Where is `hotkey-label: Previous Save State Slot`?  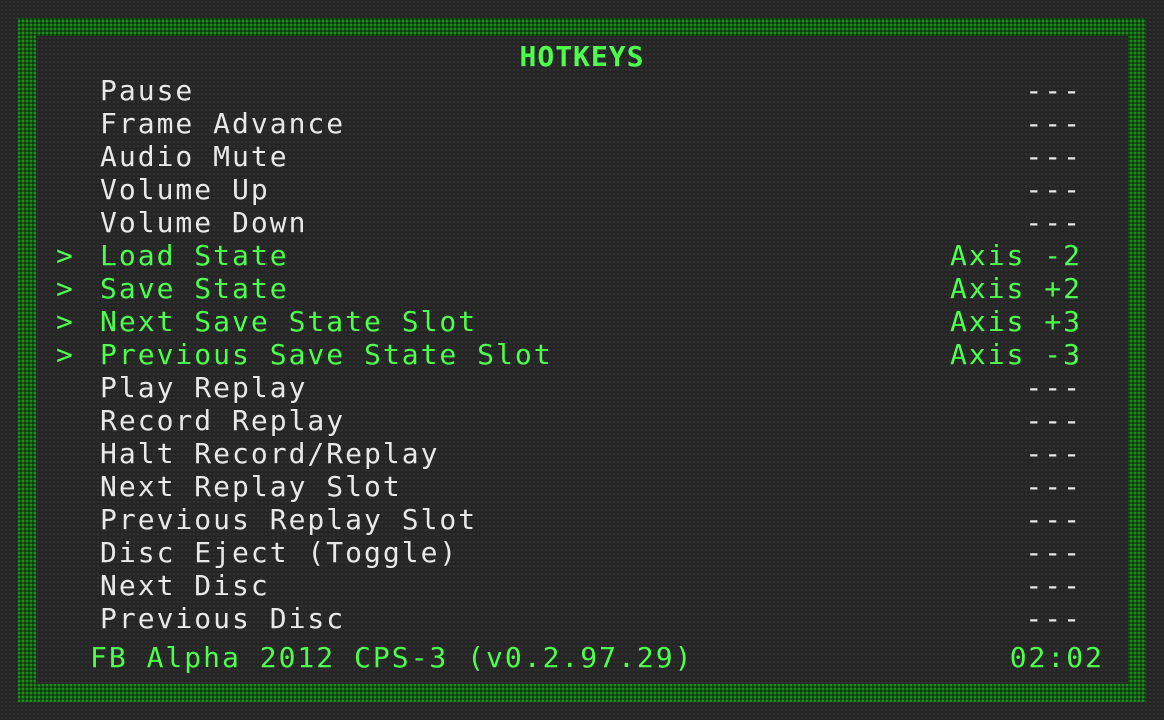 hotkey-label: Previous Save State Slot is located at coordinates (326, 354).